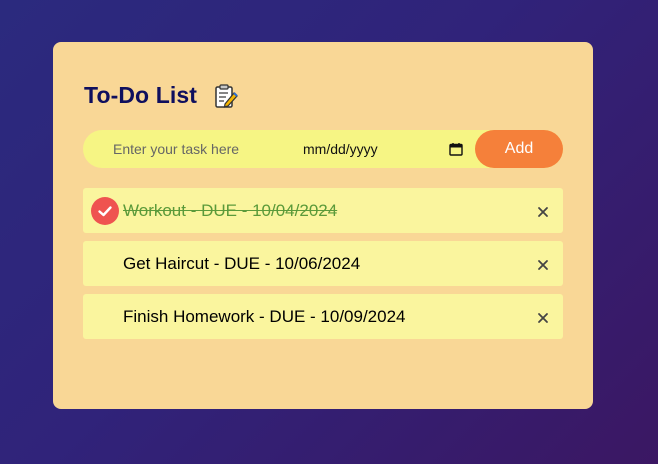 The image size is (658, 464). I want to click on task-item: Workout - DUE - 10/04/2024, so click(323, 210).